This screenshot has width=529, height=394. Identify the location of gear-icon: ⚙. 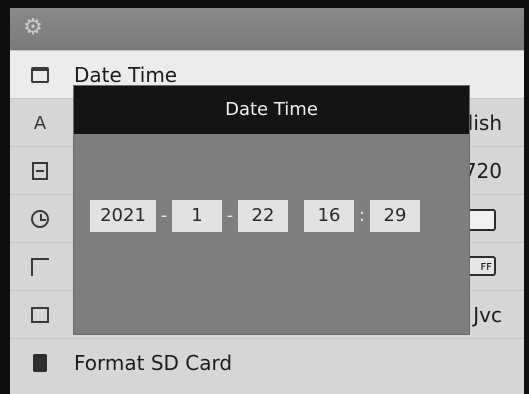
(33, 27).